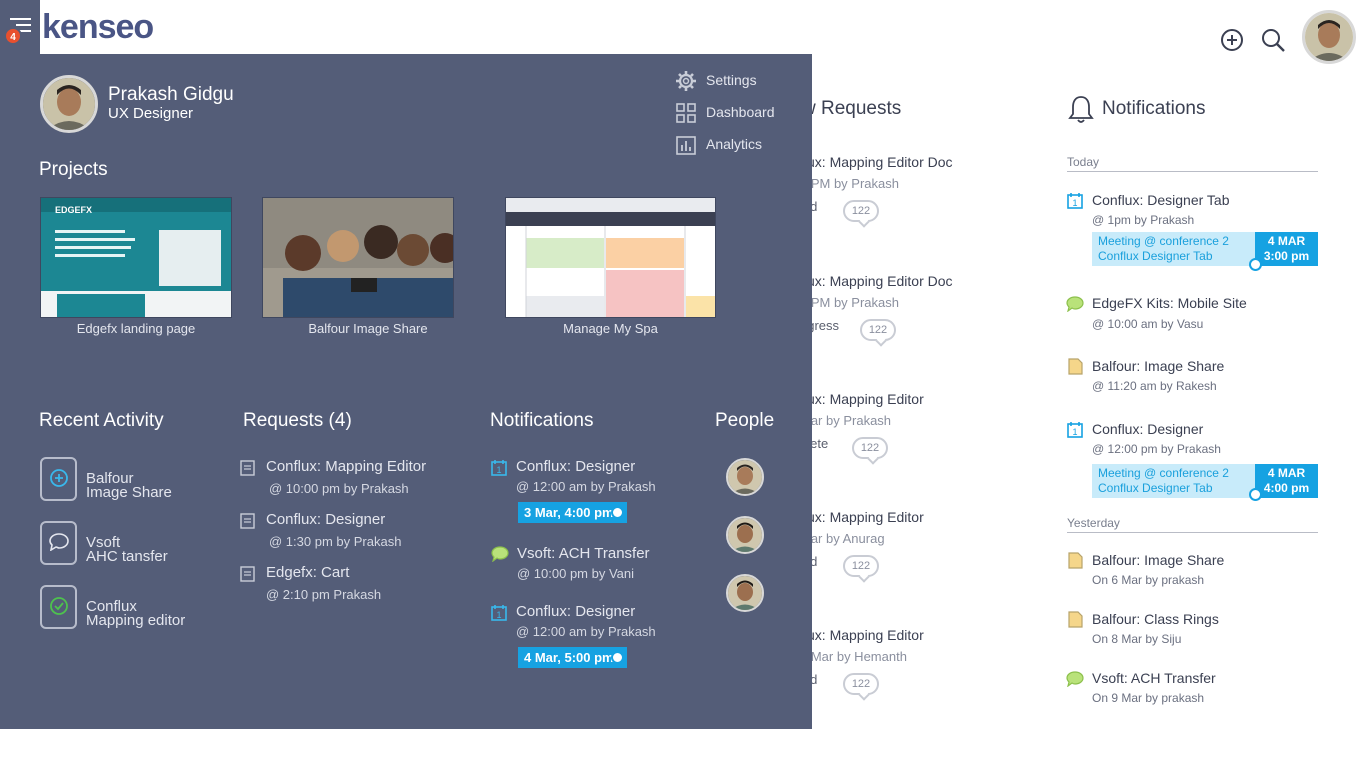  What do you see at coordinates (350, 584) in the screenshot?
I see `request-item: Edgefx: Cart @ 2:10 pm Prakash` at bounding box center [350, 584].